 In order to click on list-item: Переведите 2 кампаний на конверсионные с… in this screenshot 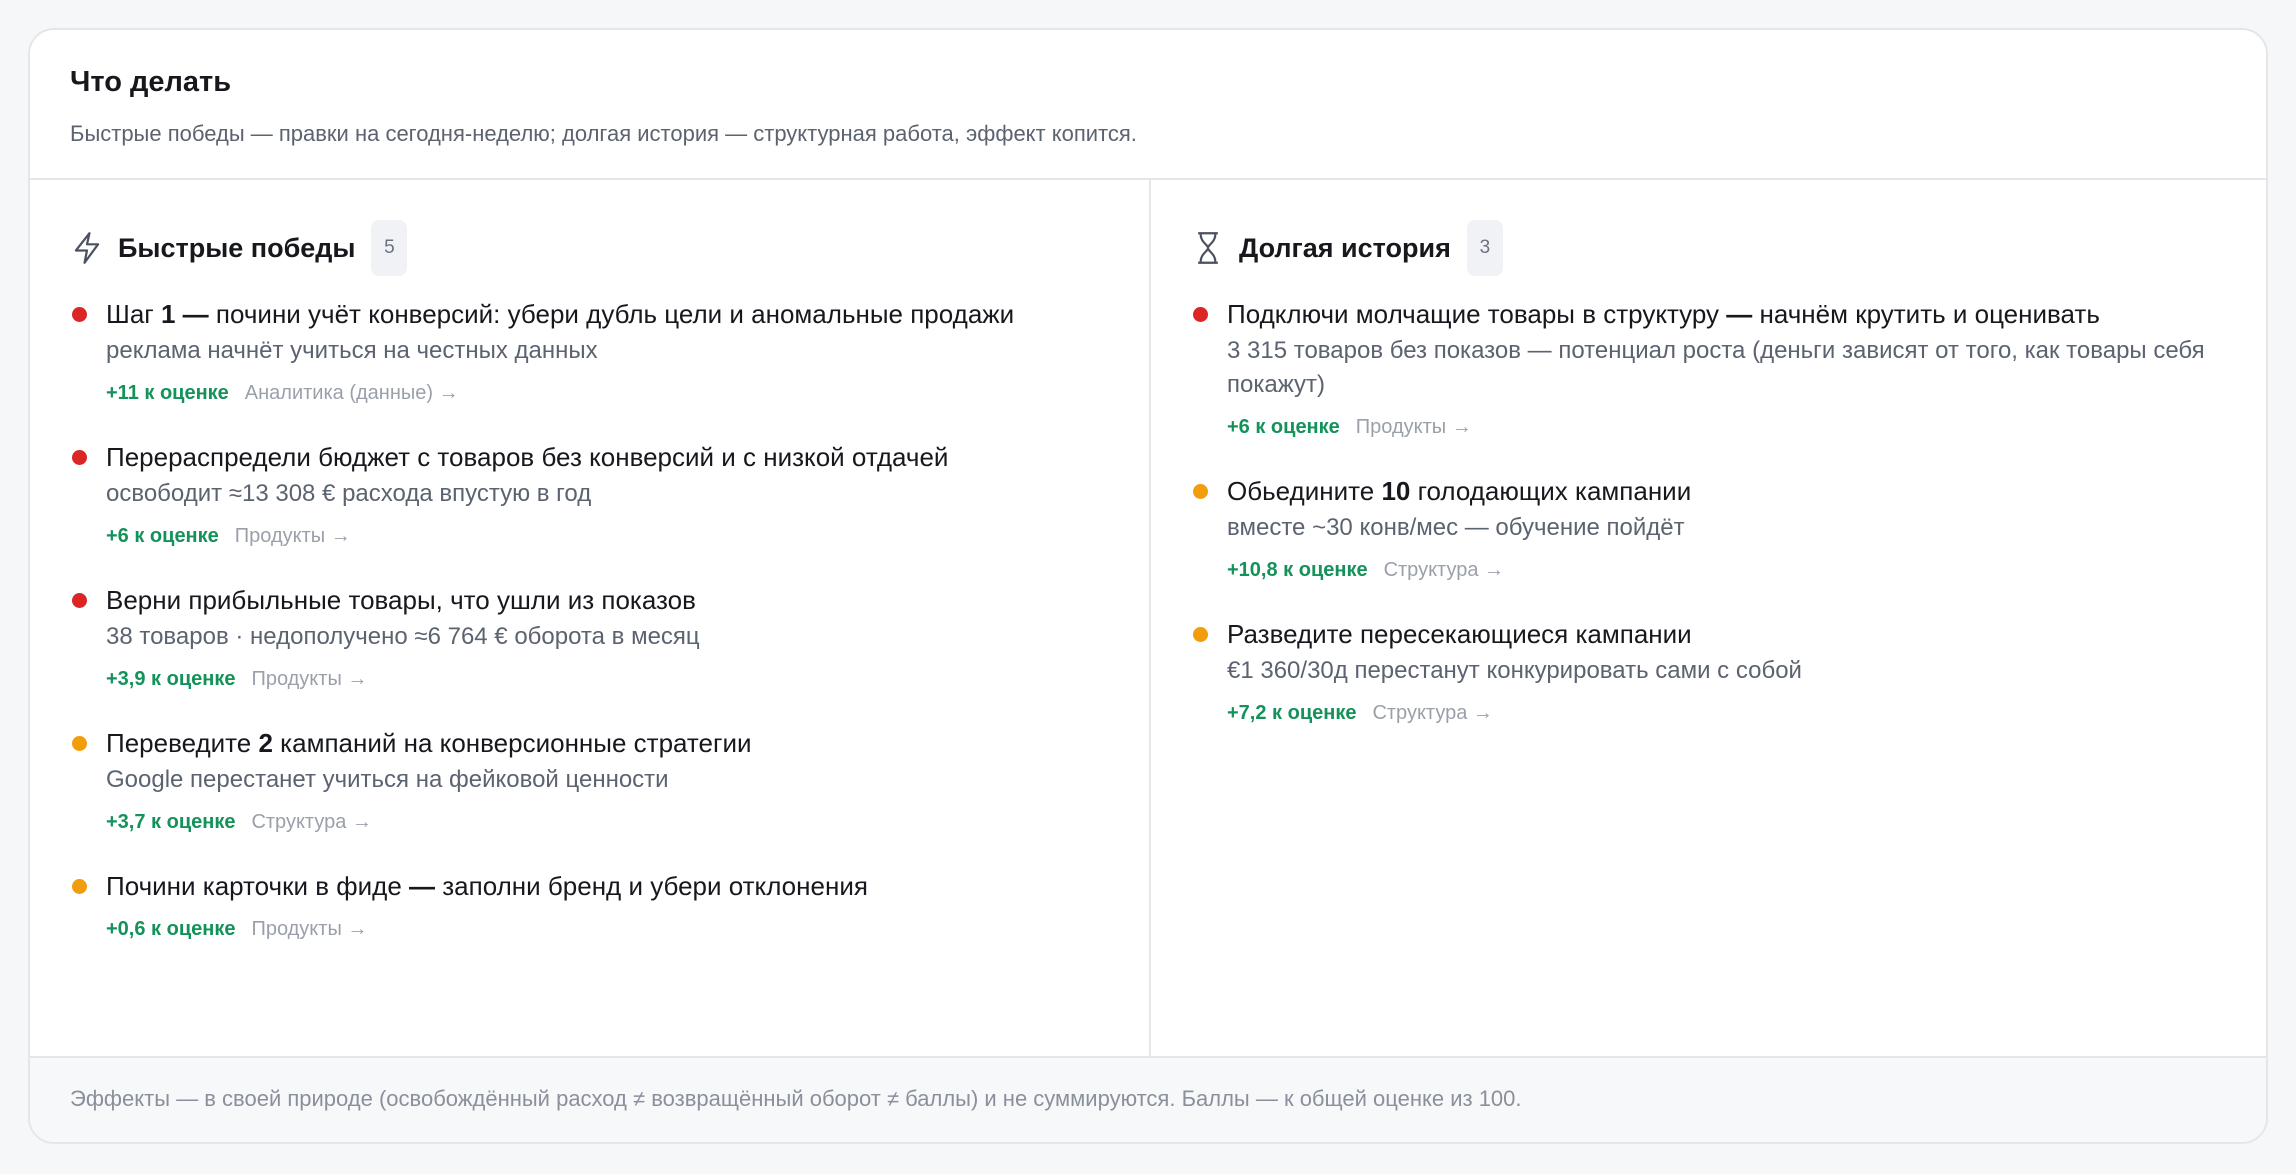, I will do `click(589, 779)`.